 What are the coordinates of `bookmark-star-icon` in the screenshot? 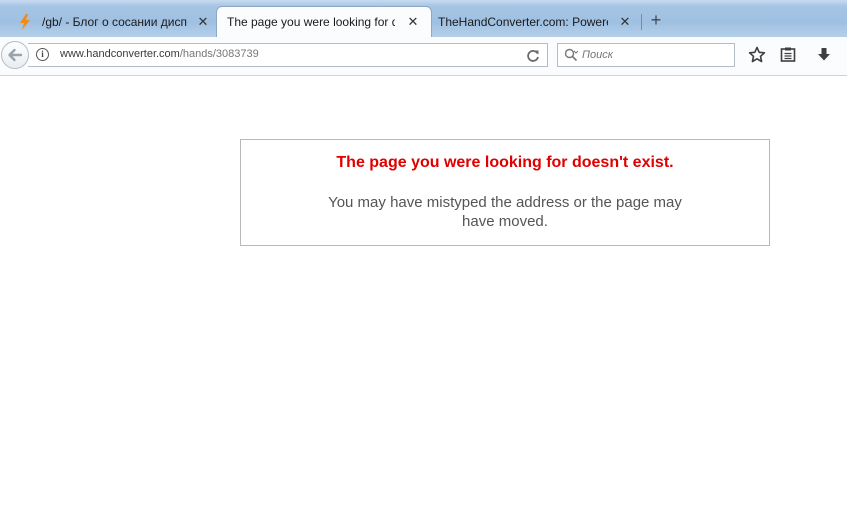 It's located at (757, 55).